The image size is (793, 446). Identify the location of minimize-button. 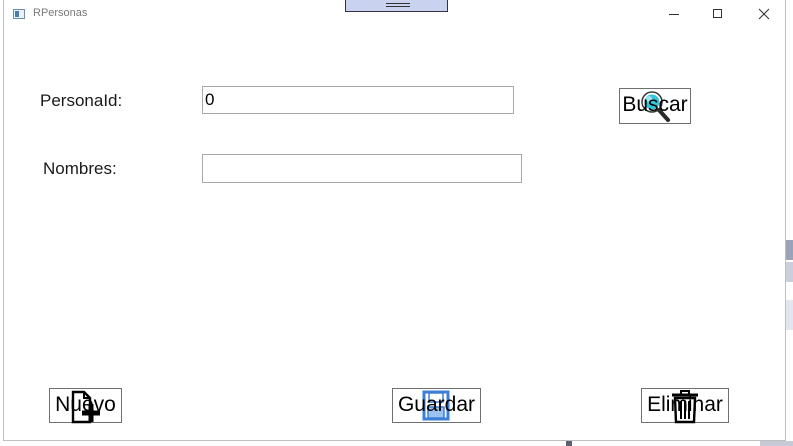
(675, 15).